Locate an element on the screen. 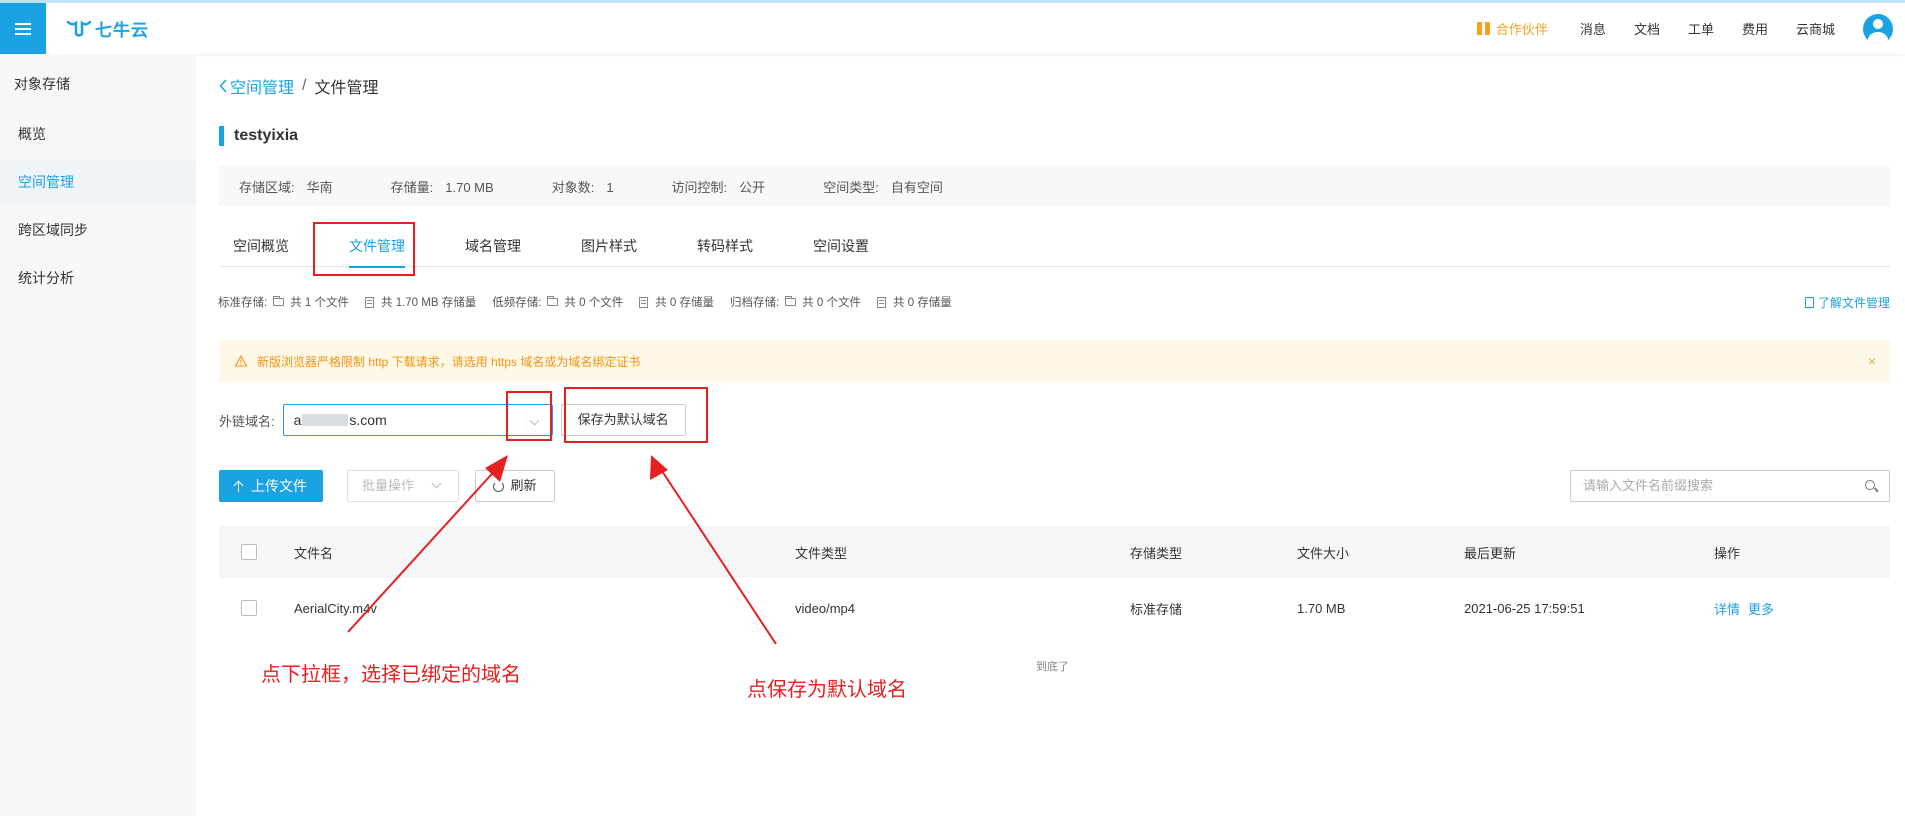  select-all-checkbox is located at coordinates (249, 552).